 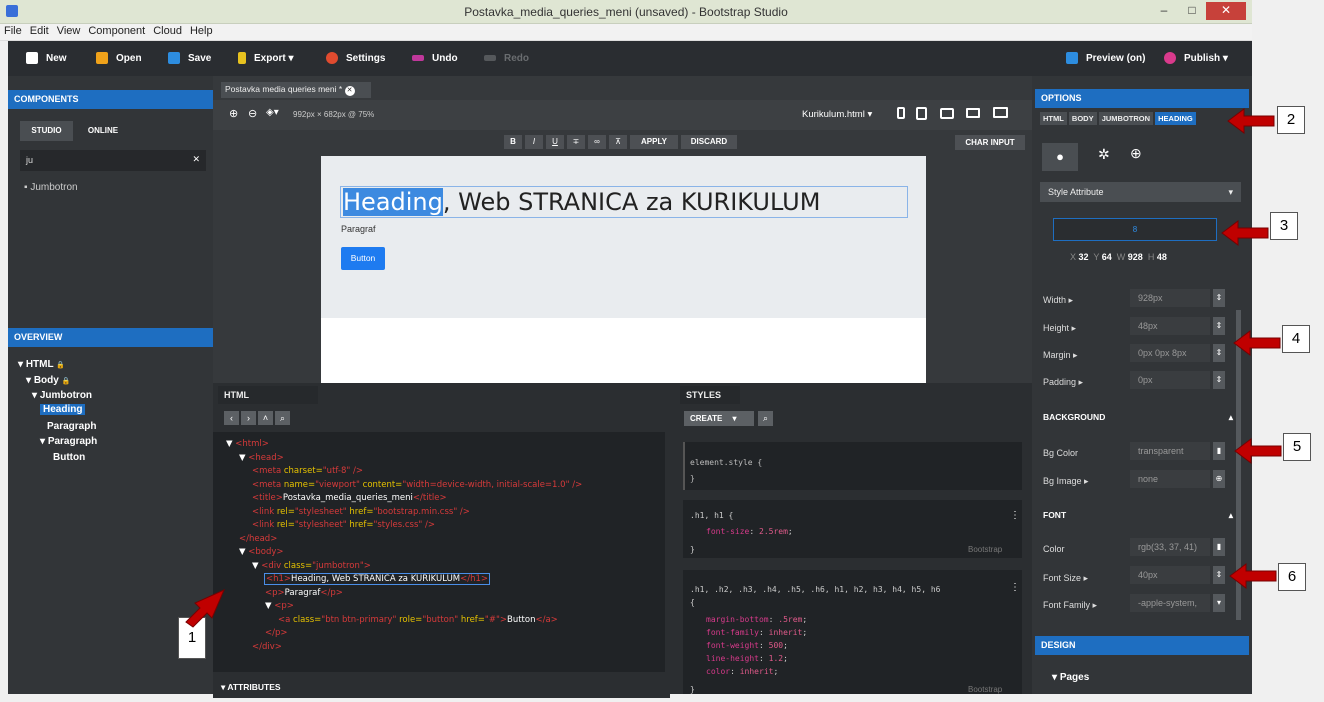 I want to click on export-button: Export ▾, so click(x=265, y=58).